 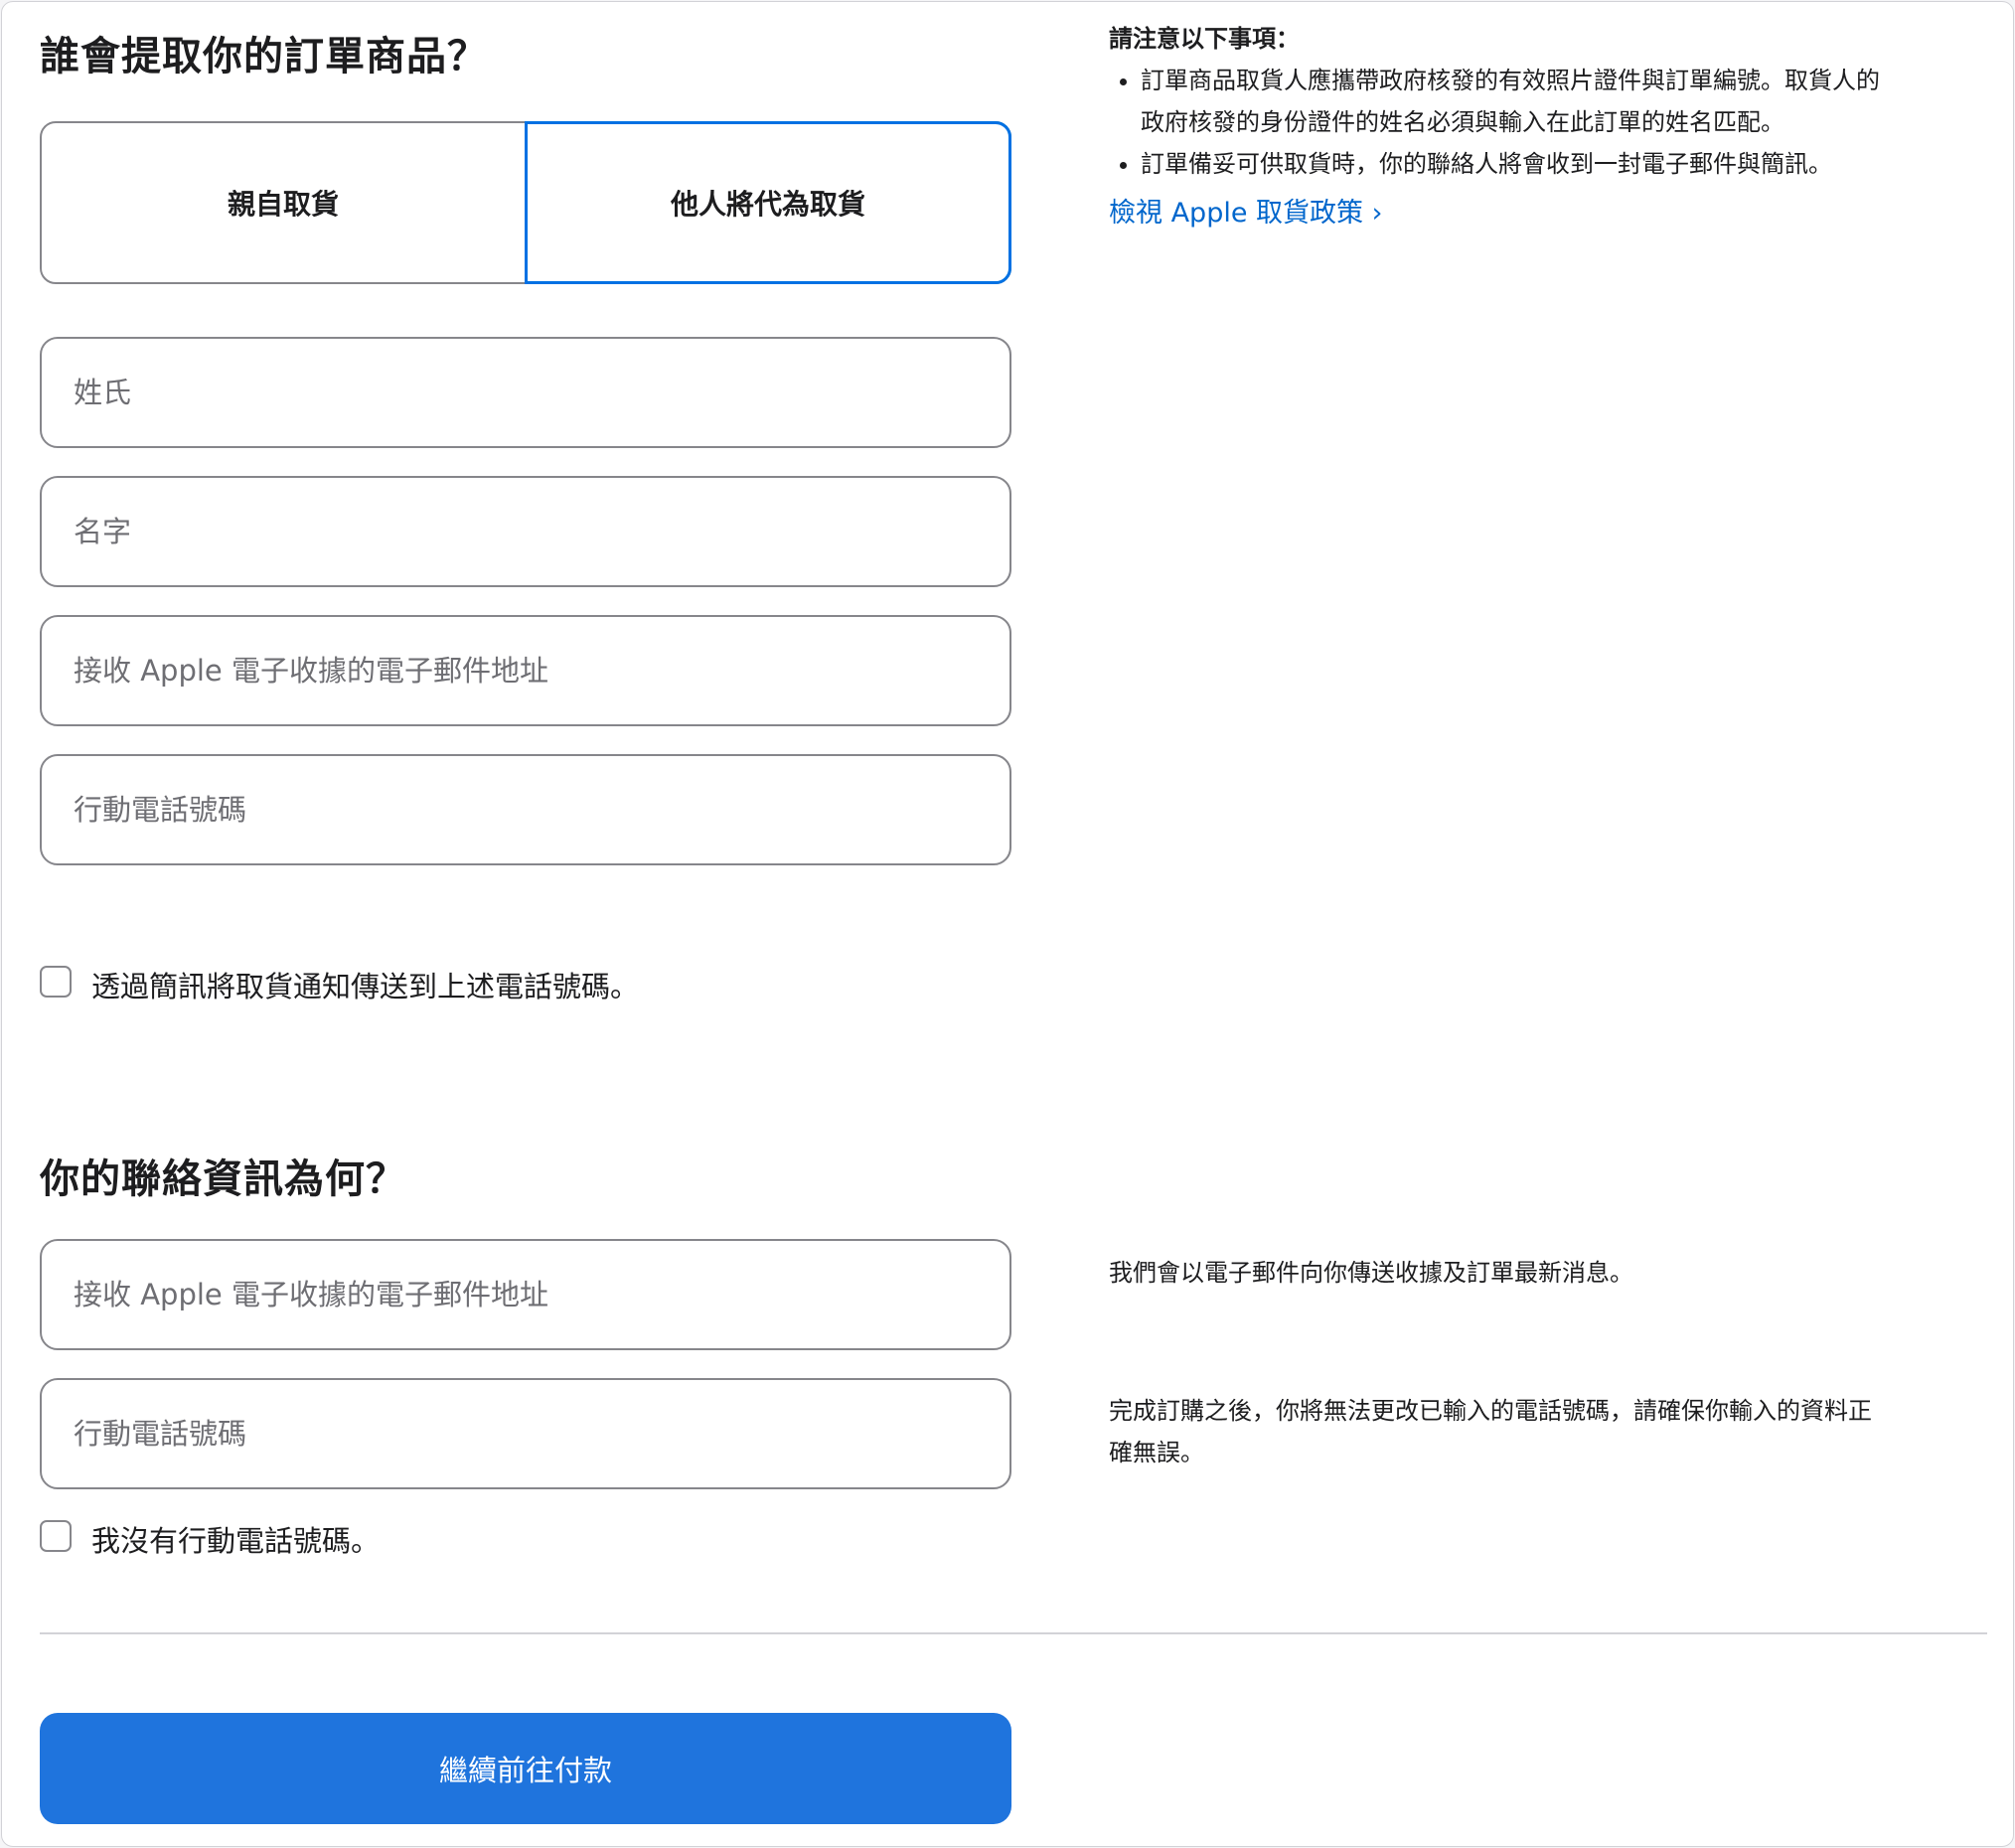 What do you see at coordinates (283, 202) in the screenshot?
I see `pickup-option-self: 親自取貨` at bounding box center [283, 202].